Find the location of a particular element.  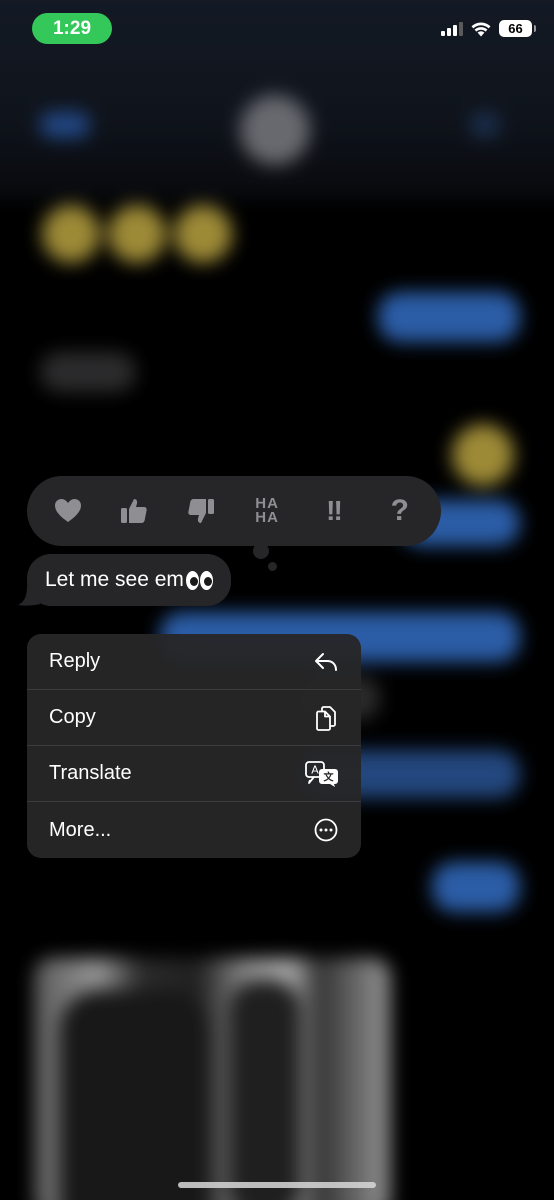

svg-text: A is located at coordinates (315, 769).